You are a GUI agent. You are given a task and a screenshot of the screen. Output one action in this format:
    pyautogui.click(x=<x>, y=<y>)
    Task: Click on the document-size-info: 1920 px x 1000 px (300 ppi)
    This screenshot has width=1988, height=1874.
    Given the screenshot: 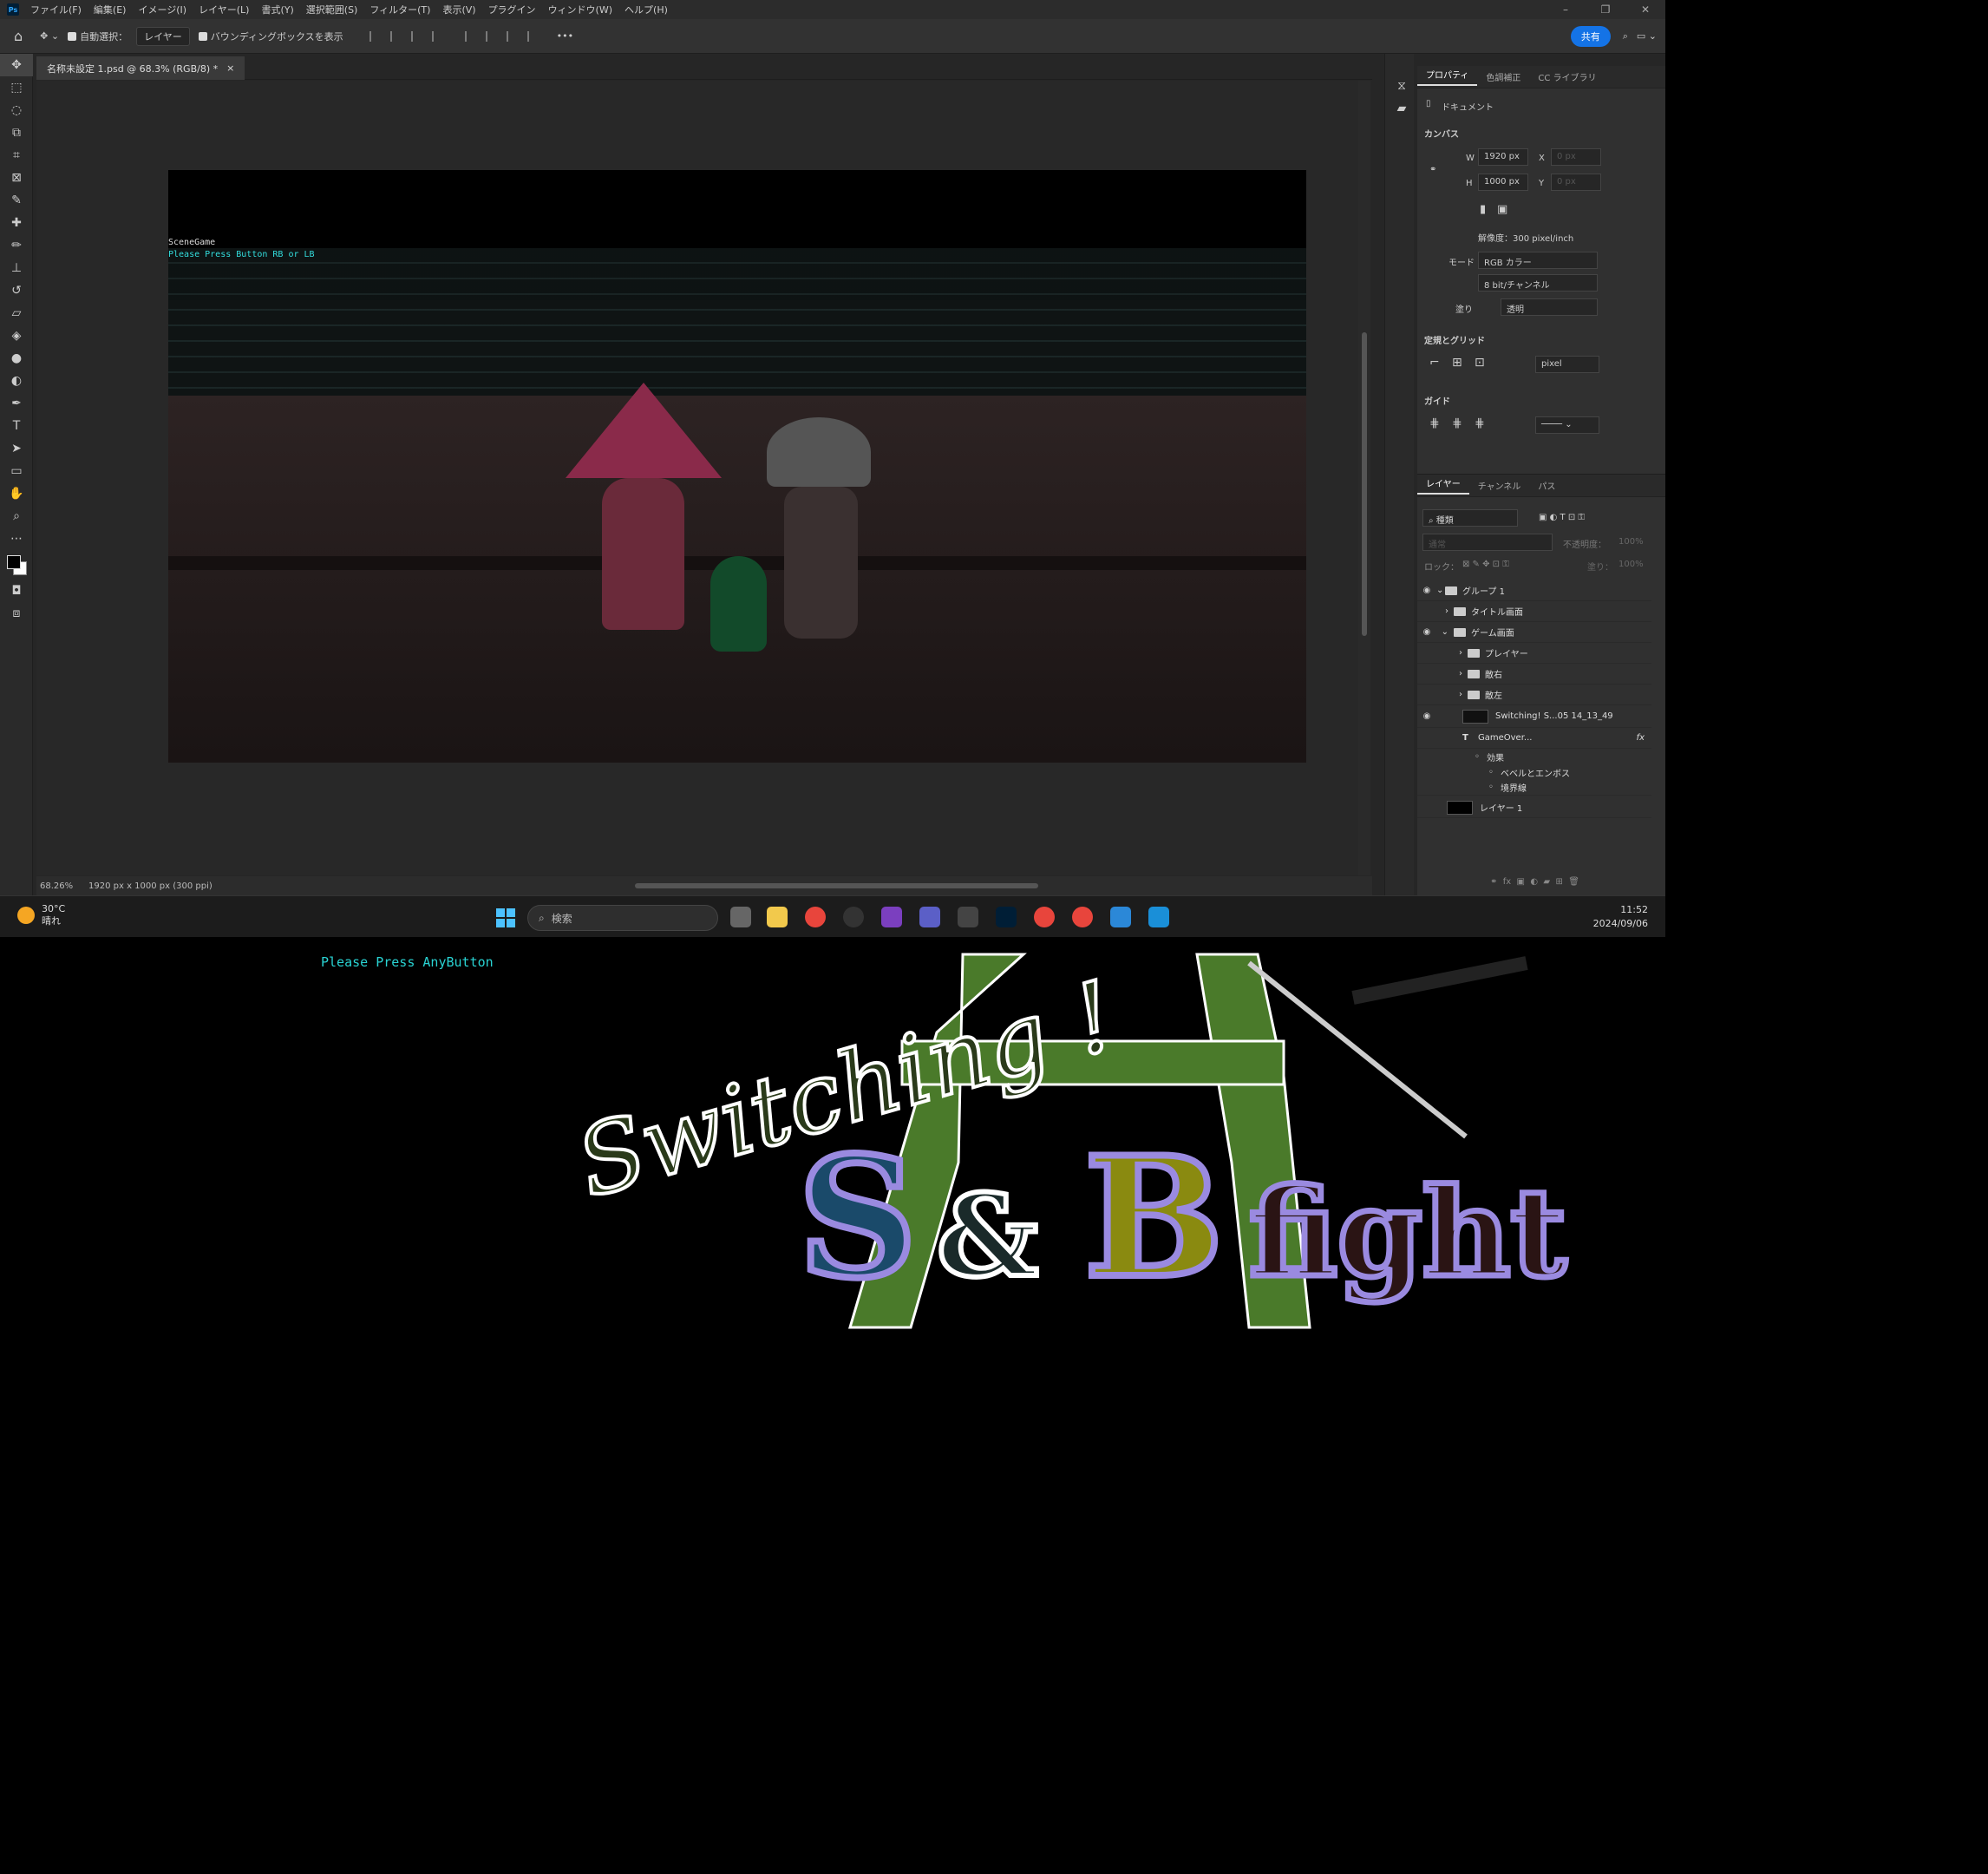 What is the action you would take?
    pyautogui.click(x=150, y=886)
    